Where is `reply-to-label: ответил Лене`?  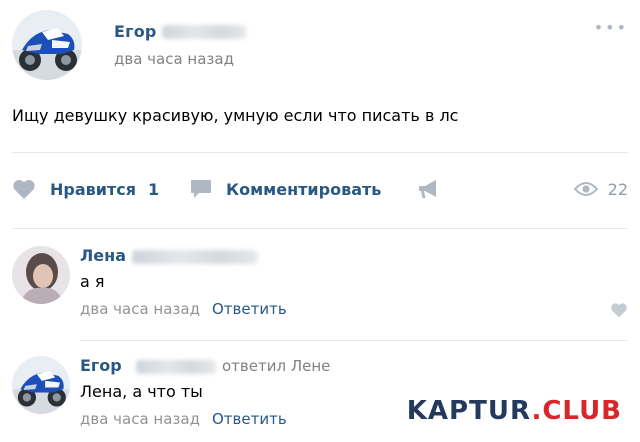 reply-to-label: ответил Лене is located at coordinates (276, 366).